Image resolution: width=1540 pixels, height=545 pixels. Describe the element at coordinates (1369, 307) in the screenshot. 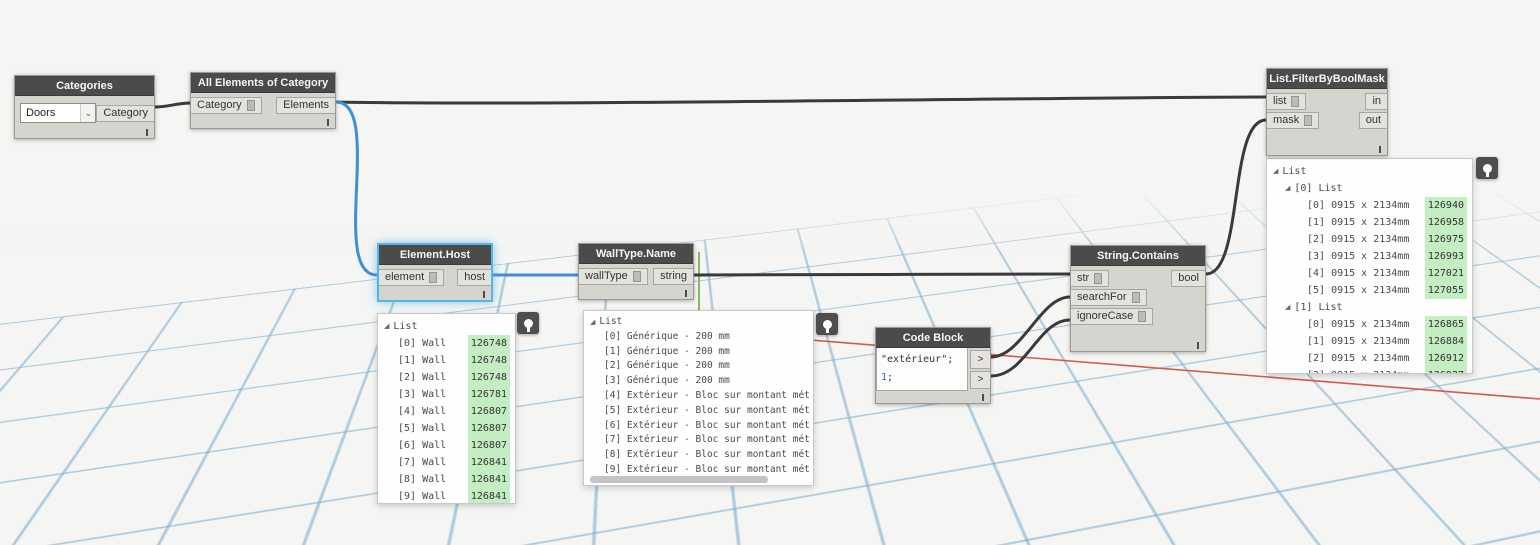

I see `preview-group-row: ◢ [1] List` at that location.